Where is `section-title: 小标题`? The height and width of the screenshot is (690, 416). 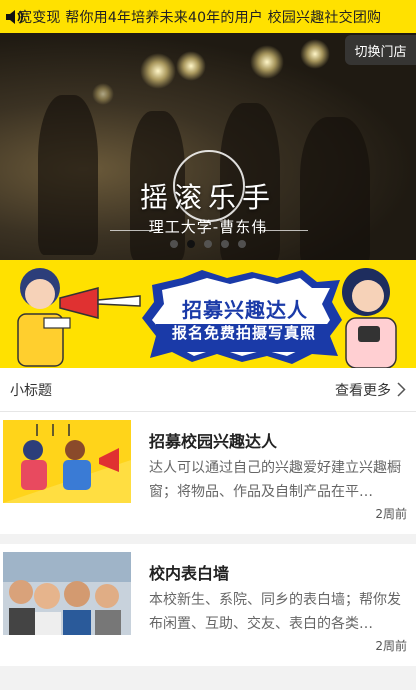
section-title: 小标题 is located at coordinates (31, 390).